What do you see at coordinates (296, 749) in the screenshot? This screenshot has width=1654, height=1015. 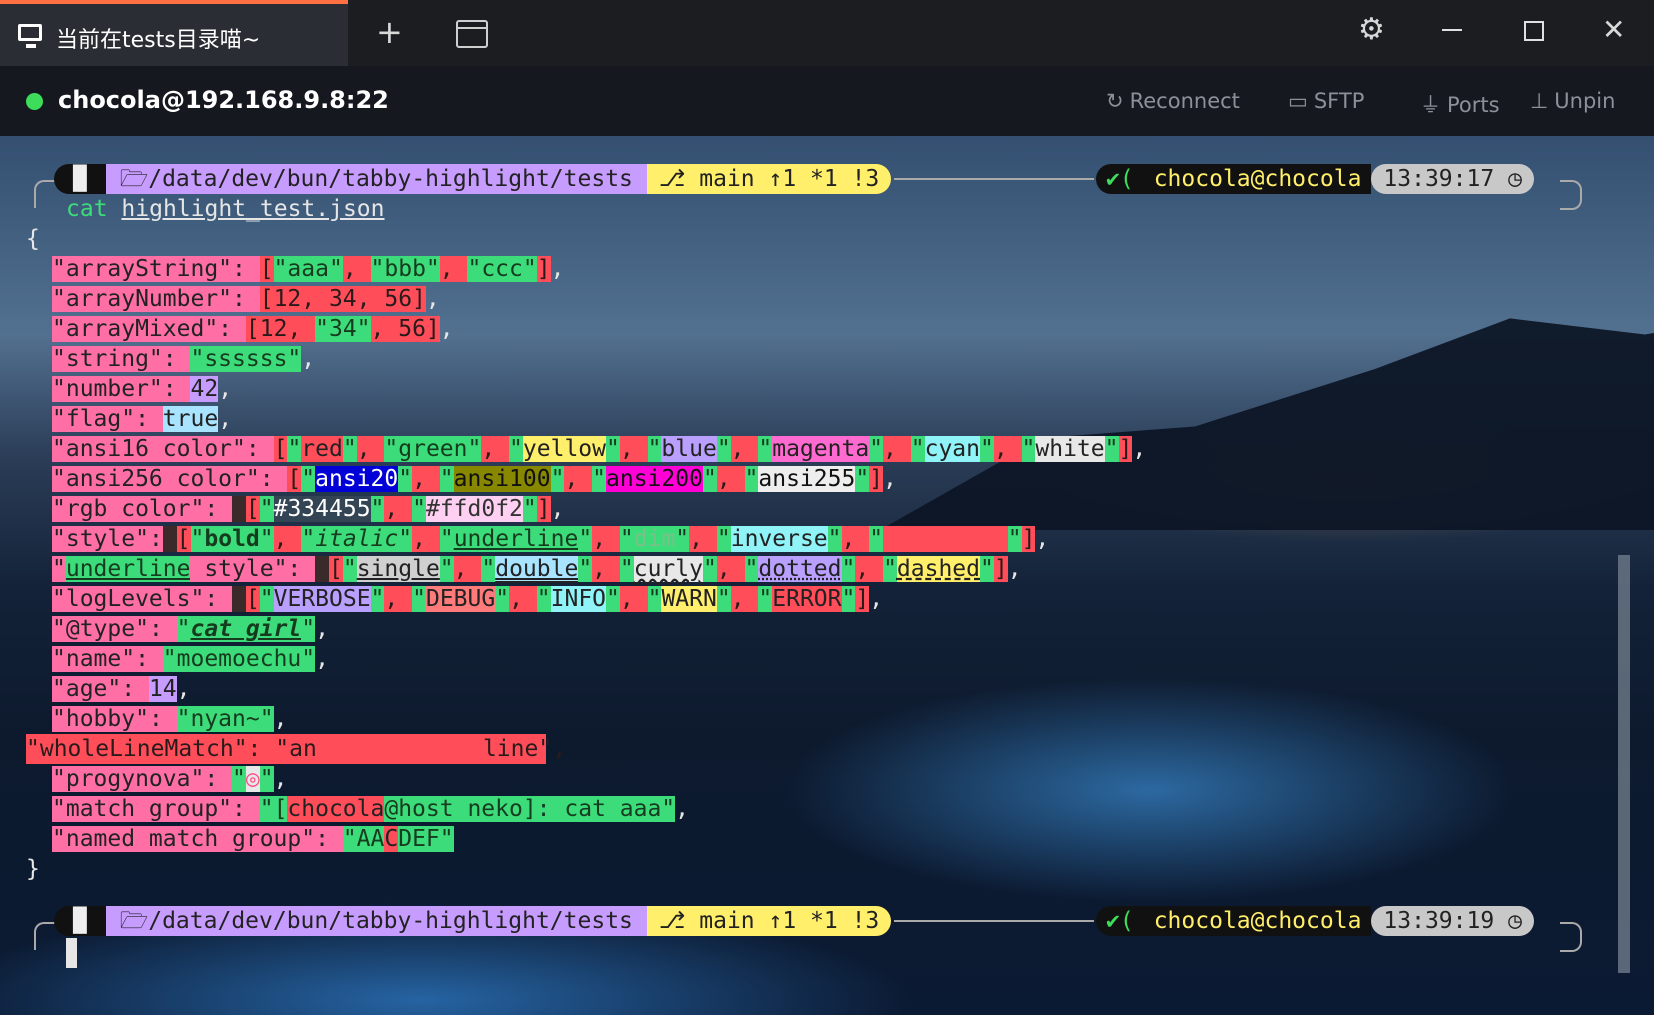 I see `json-line-wholeLineMatch: "wholeLineMatch": "an line",` at bounding box center [296, 749].